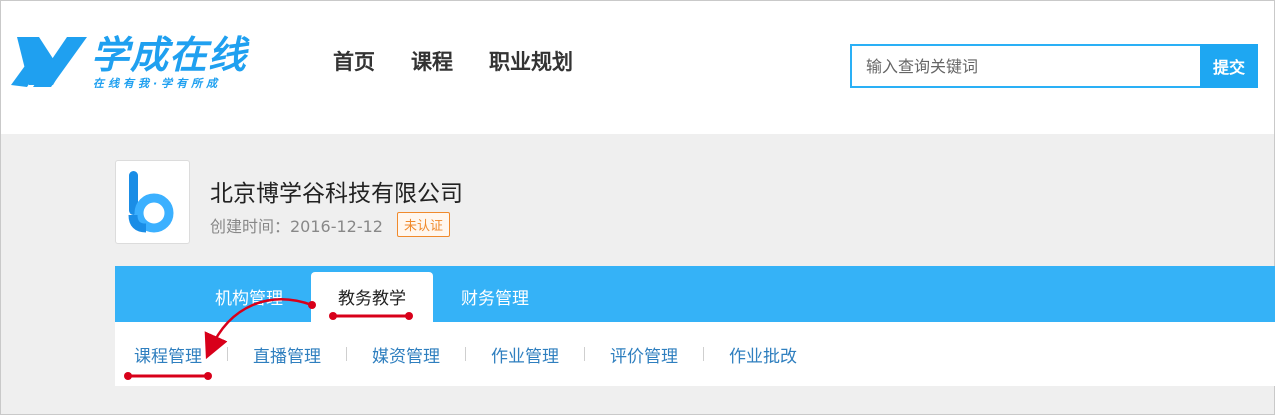  I want to click on subnav-live-management: 直播管理, so click(287, 354).